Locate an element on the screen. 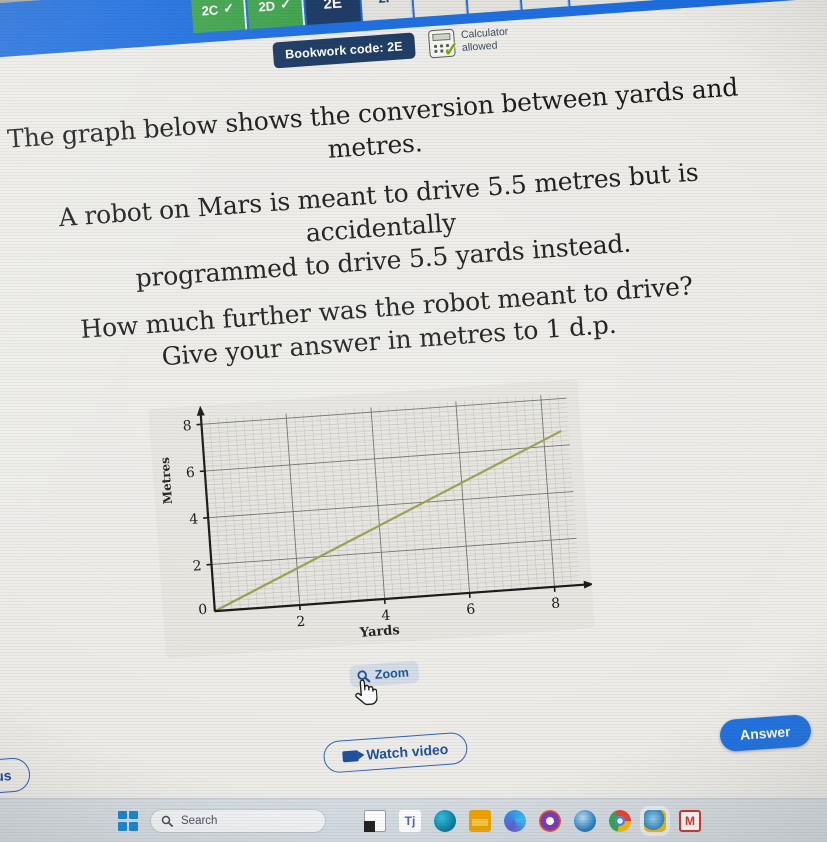 The width and height of the screenshot is (827, 842). watch-video-button: Watch video is located at coordinates (395, 752).